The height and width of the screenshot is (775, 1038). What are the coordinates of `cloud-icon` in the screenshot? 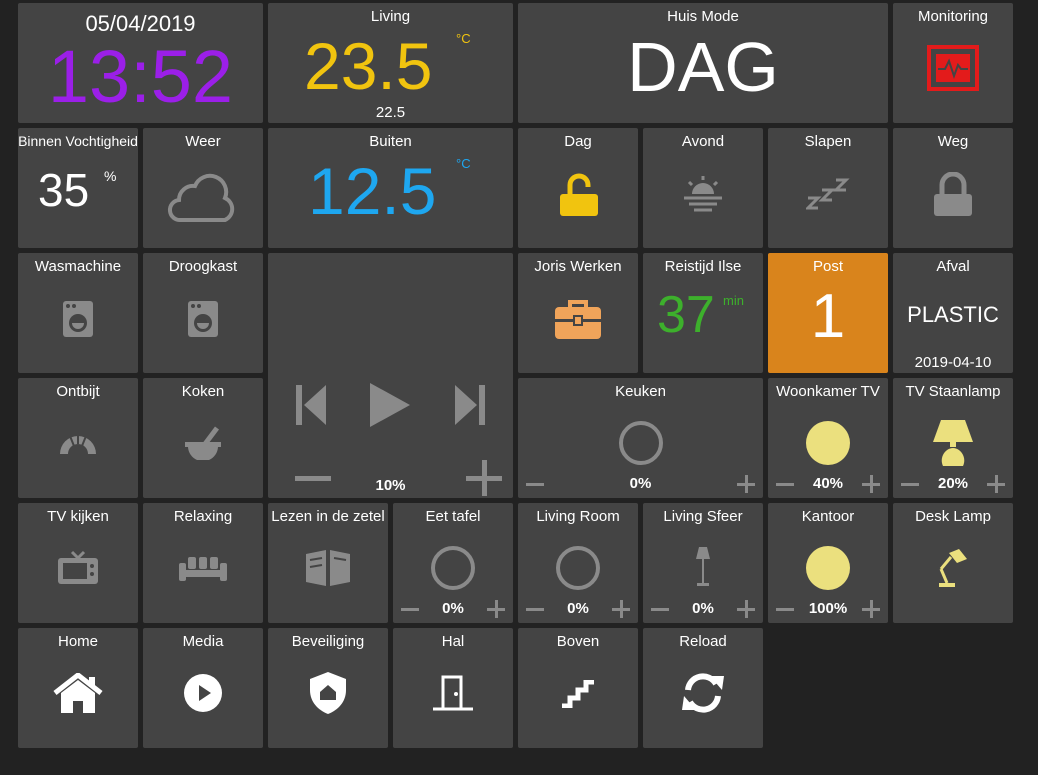 It's located at (201, 198).